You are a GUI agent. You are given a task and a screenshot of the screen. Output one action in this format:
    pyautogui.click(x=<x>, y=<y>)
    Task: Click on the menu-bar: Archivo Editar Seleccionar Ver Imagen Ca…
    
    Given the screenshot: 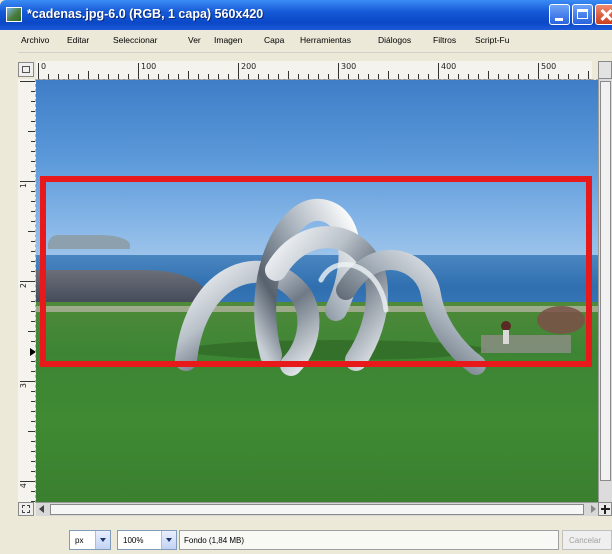 What is the action you would take?
    pyautogui.click(x=306, y=41)
    